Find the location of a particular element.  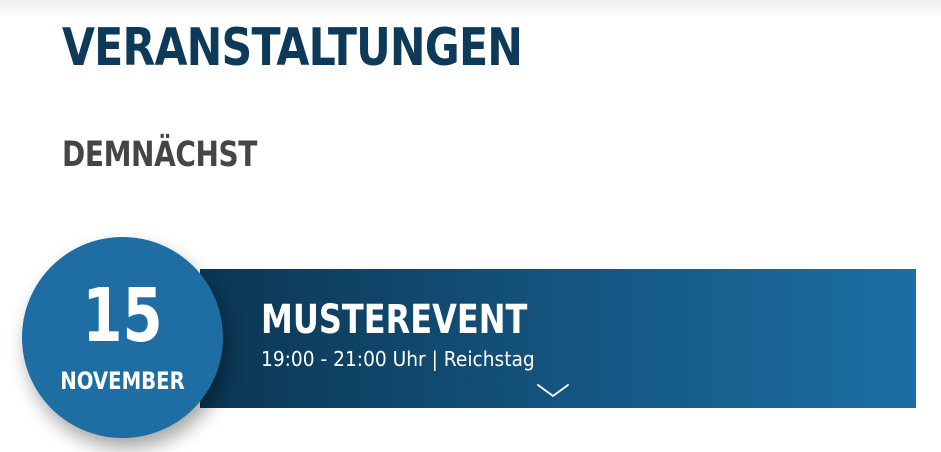

event-month: NOVEMBER is located at coordinates (122, 381).